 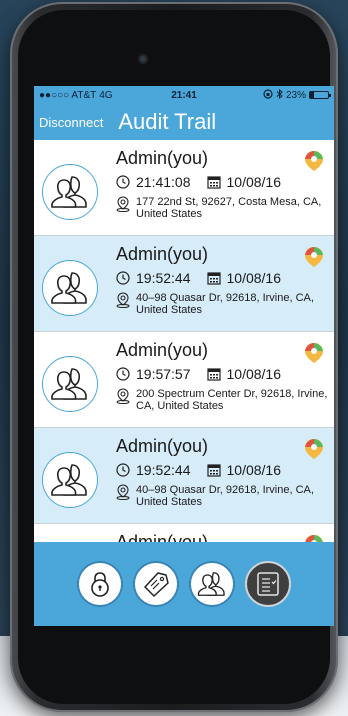 I want to click on lock-icon, so click(x=100, y=584).